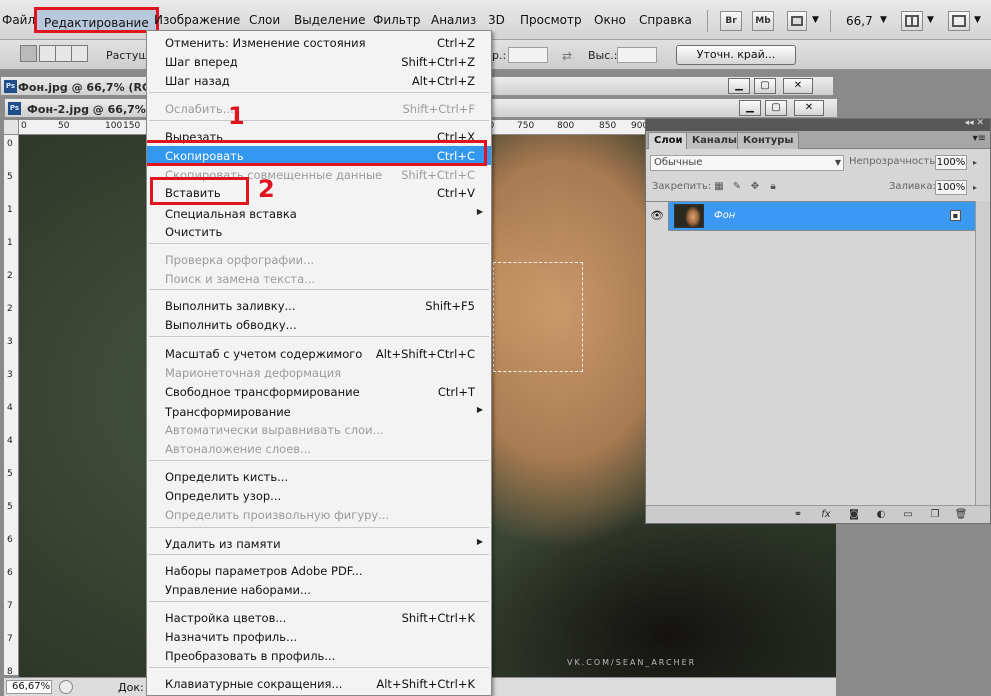  Describe the element at coordinates (319, 617) in the screenshot. I see `menu-item: Настройка цветов... Shift+Ctrl+K` at that location.